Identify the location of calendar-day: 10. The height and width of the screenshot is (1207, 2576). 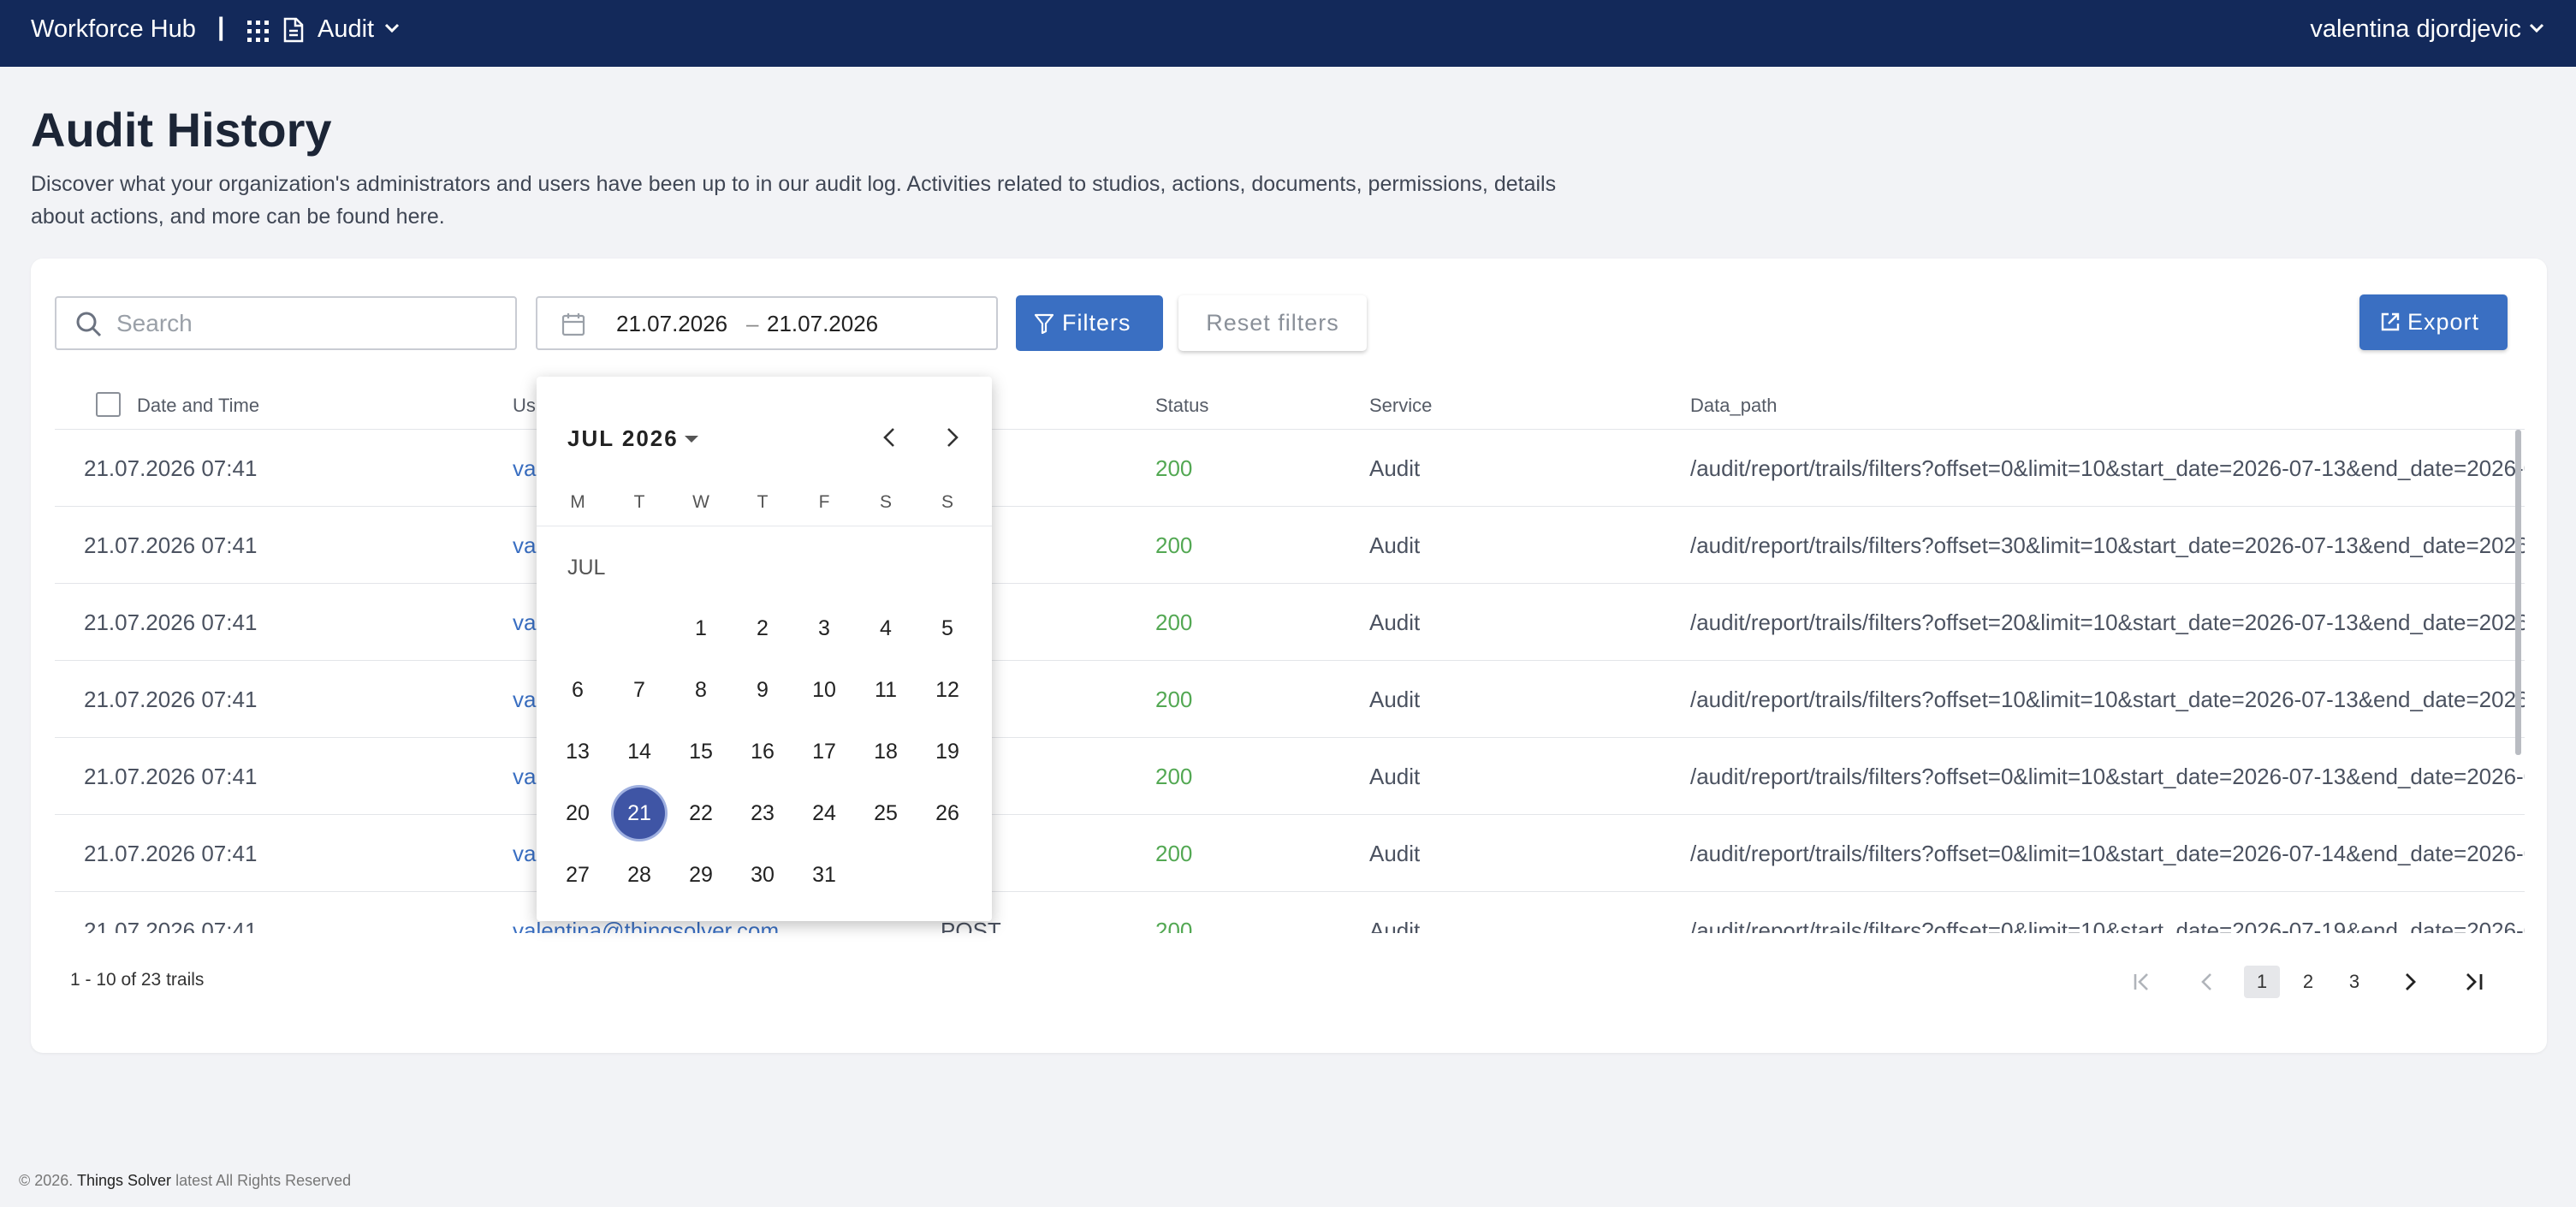
(824, 690).